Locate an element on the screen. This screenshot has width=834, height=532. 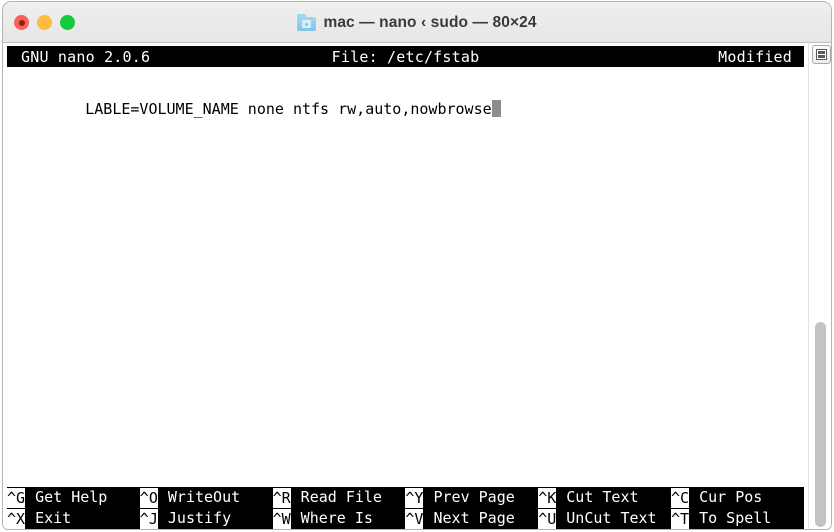
shortcut-label: Justify is located at coordinates (195, 518).